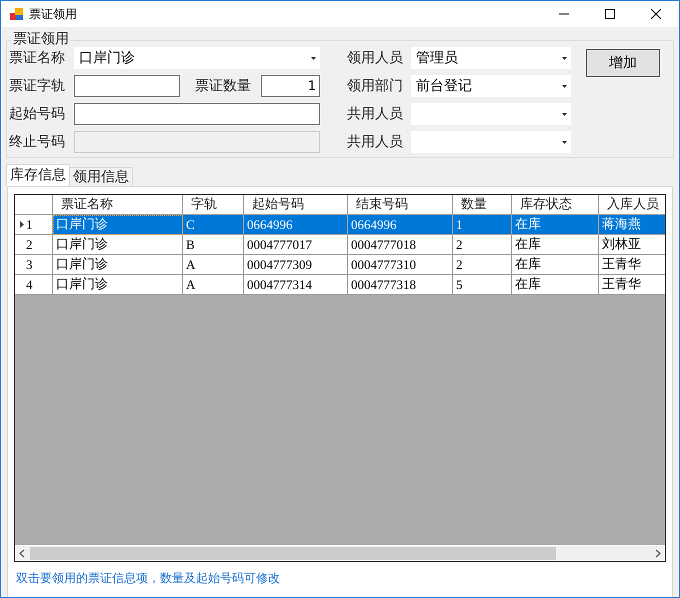 The image size is (680, 598). Describe the element at coordinates (491, 58) in the screenshot. I see `dropdown-field: 管理员` at that location.